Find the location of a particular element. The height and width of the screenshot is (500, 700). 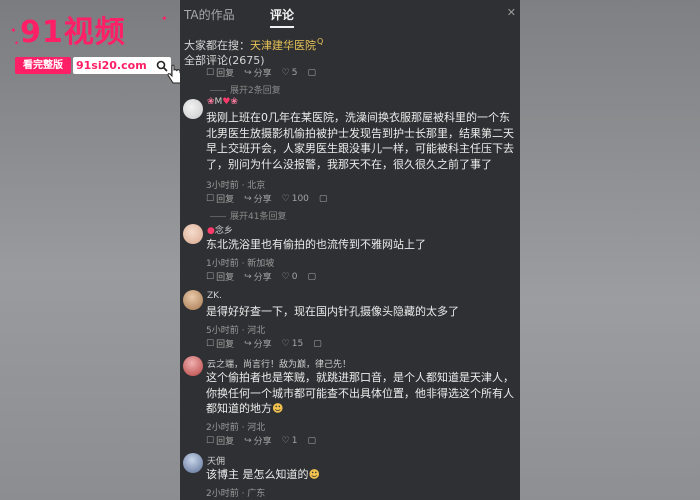

logo-text: 视频 is located at coordinates (94, 32).